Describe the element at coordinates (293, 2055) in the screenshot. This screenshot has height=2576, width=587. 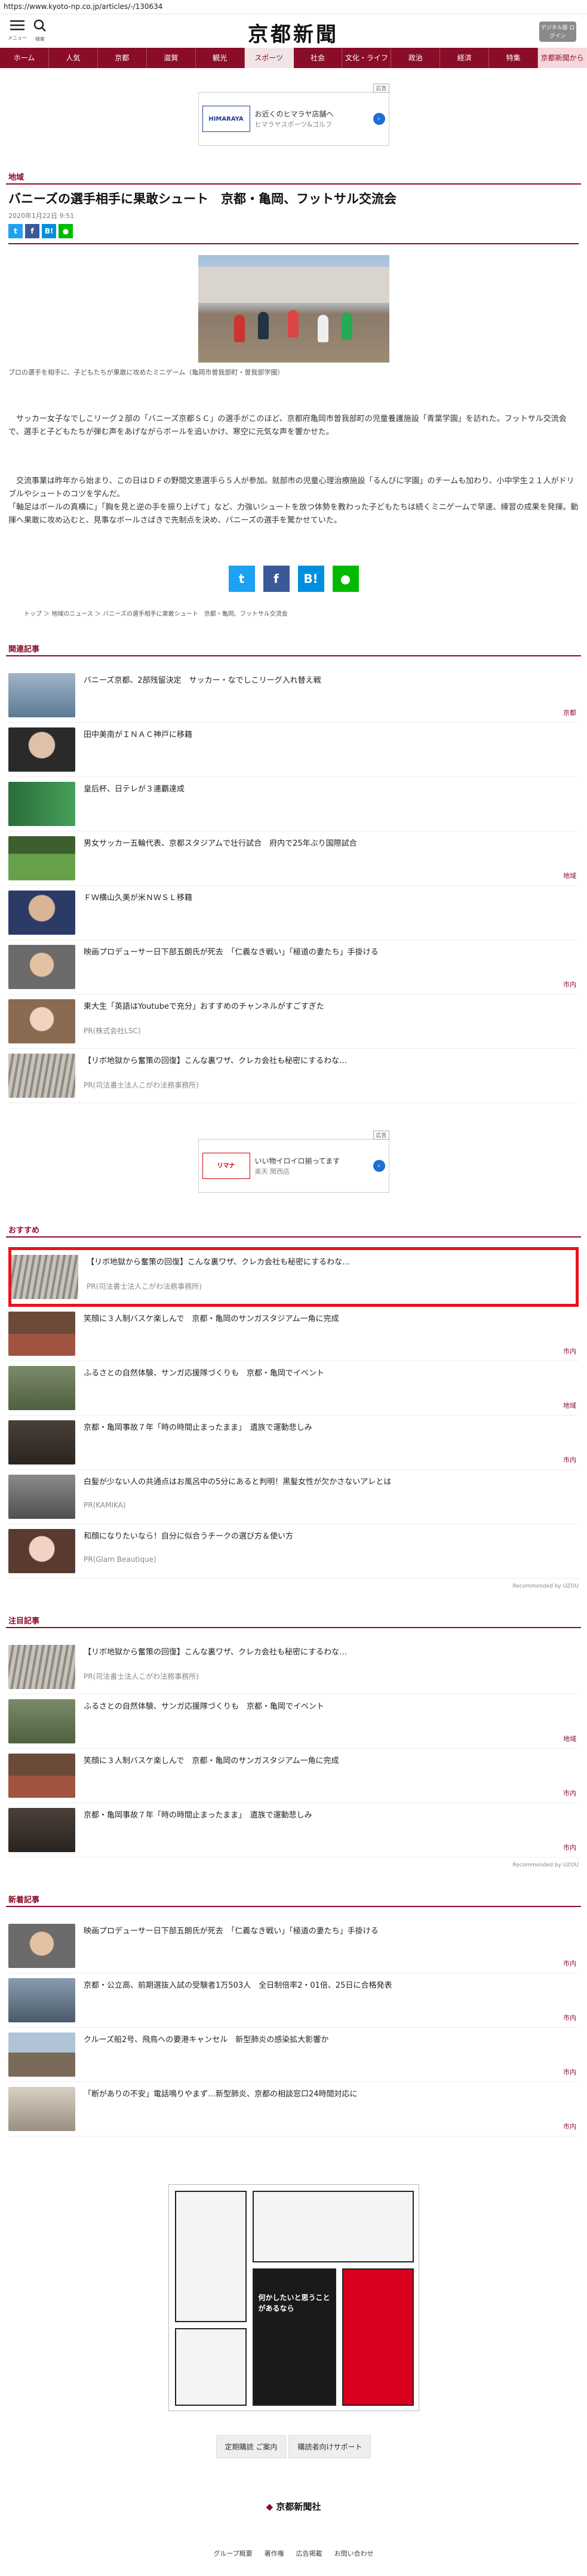
I see `list-item: クルーズ船2号、飛鳥への要港キャンセル 新型肺炎の感染拡大影響か 市内` at that location.